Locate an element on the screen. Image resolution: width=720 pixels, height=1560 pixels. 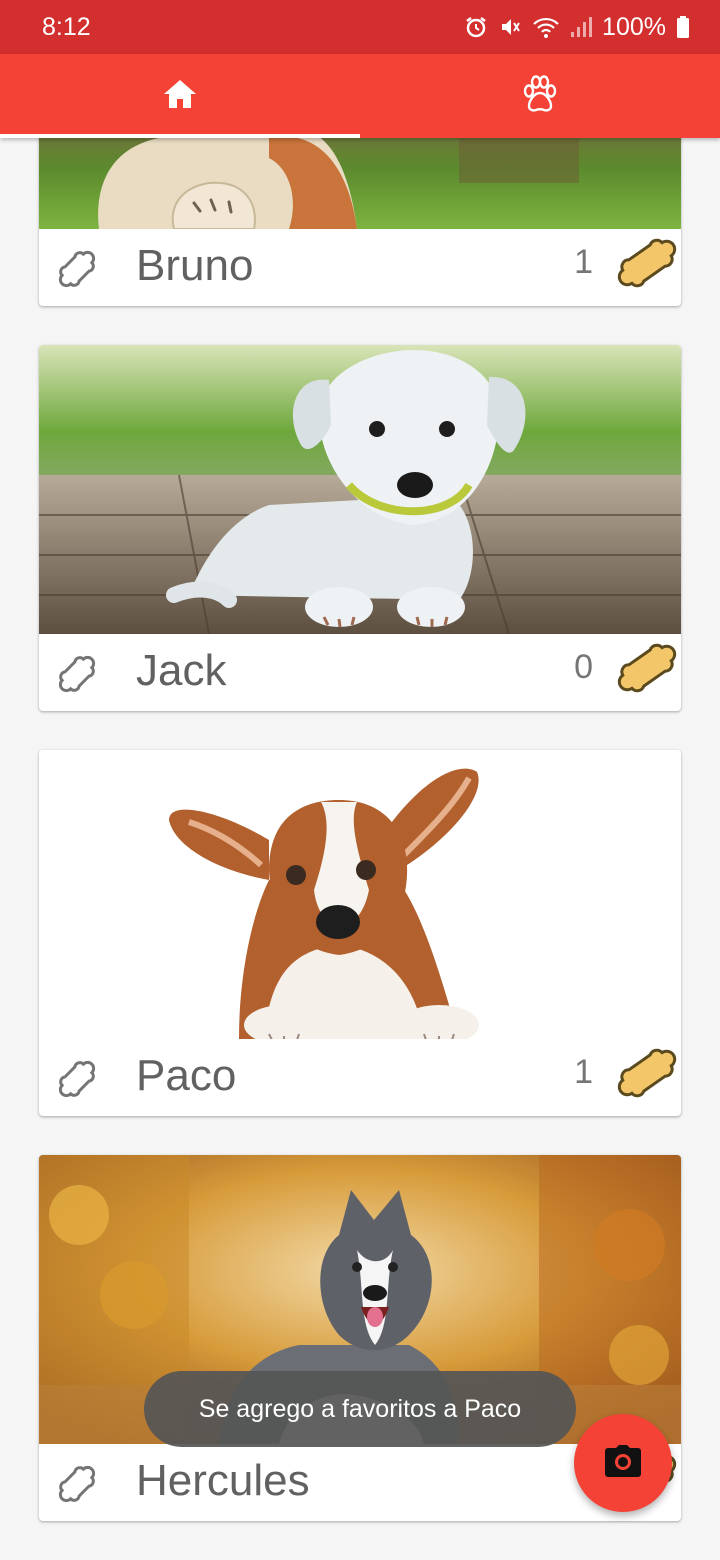
home-icon is located at coordinates (180, 96).